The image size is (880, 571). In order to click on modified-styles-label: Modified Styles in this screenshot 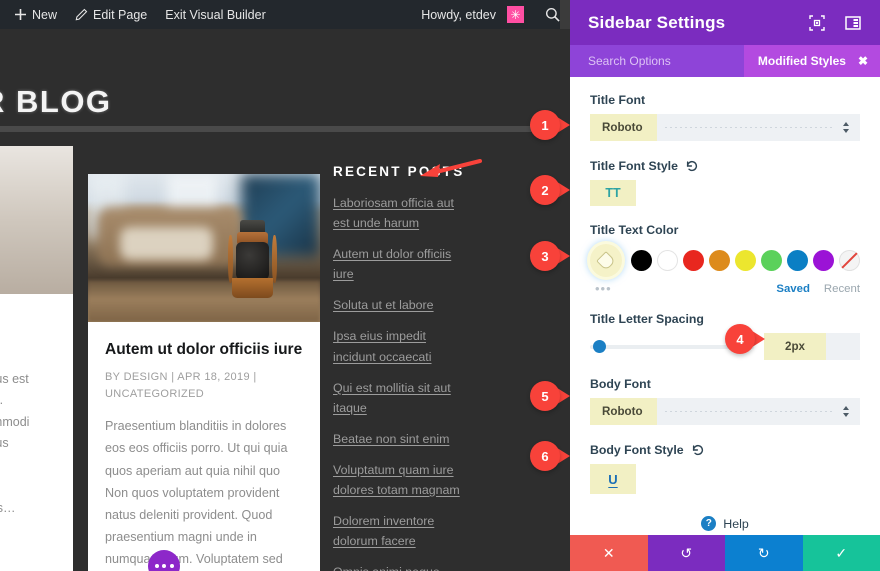, I will do `click(801, 61)`.